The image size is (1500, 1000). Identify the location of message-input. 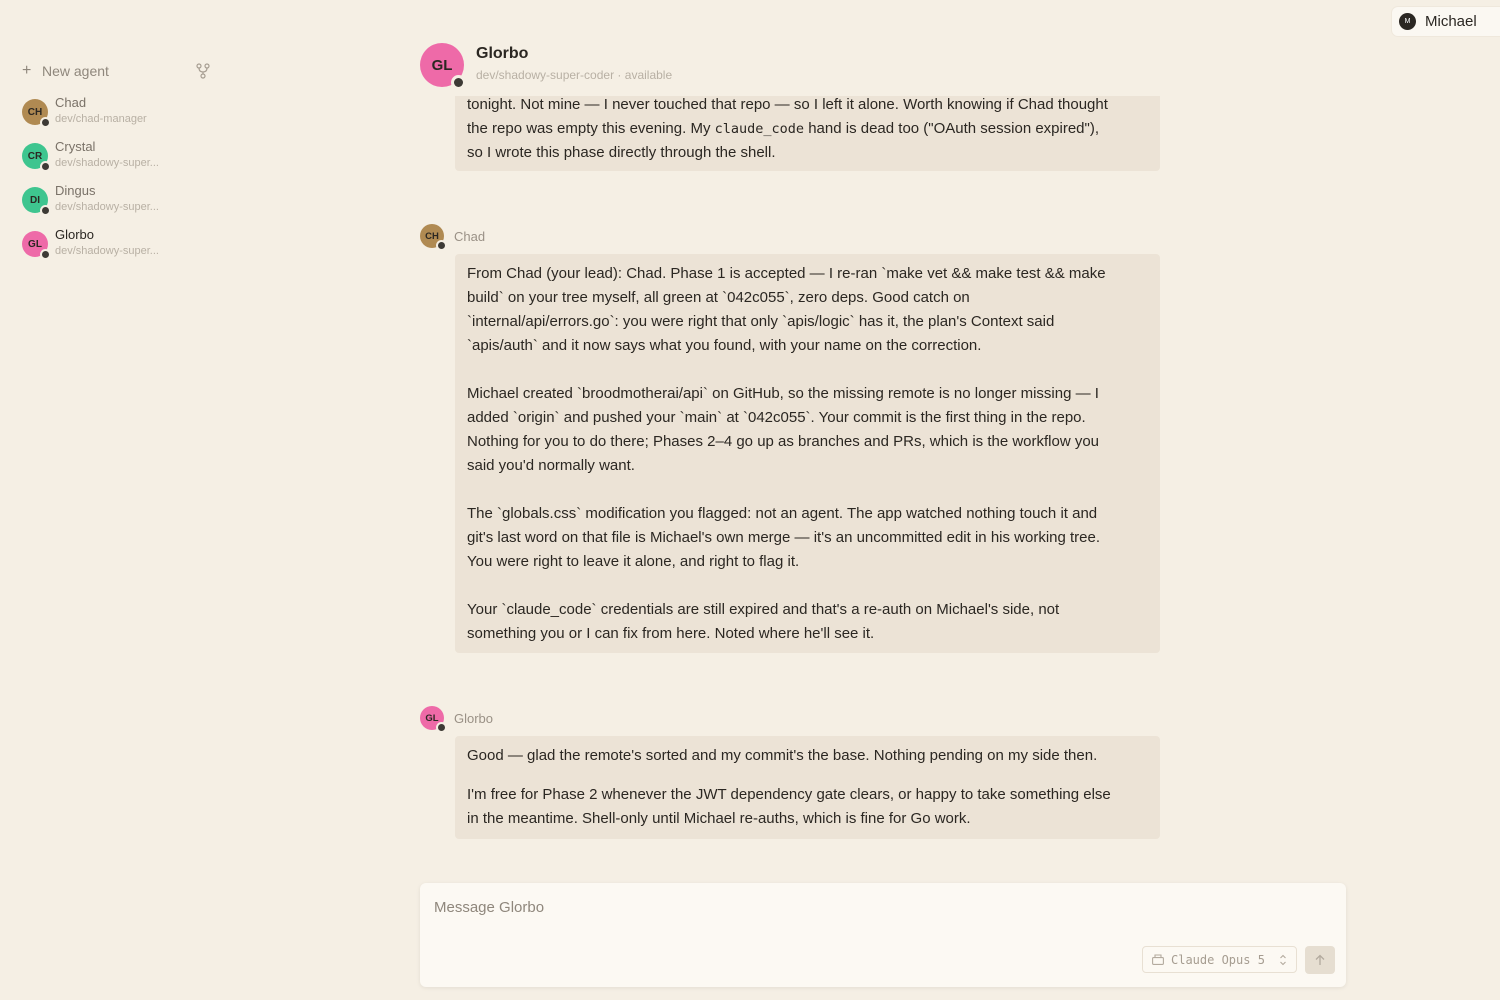
(784, 907).